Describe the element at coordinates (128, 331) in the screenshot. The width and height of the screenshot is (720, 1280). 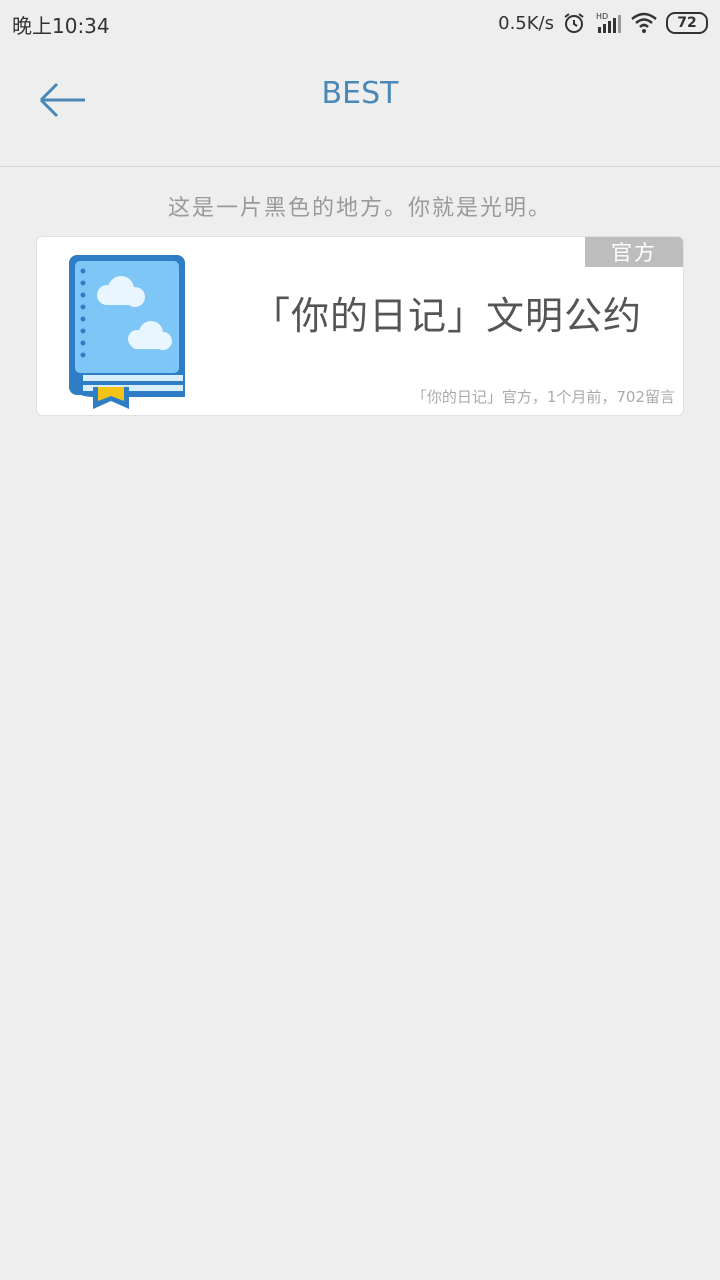
I see `diary-book-icon` at that location.